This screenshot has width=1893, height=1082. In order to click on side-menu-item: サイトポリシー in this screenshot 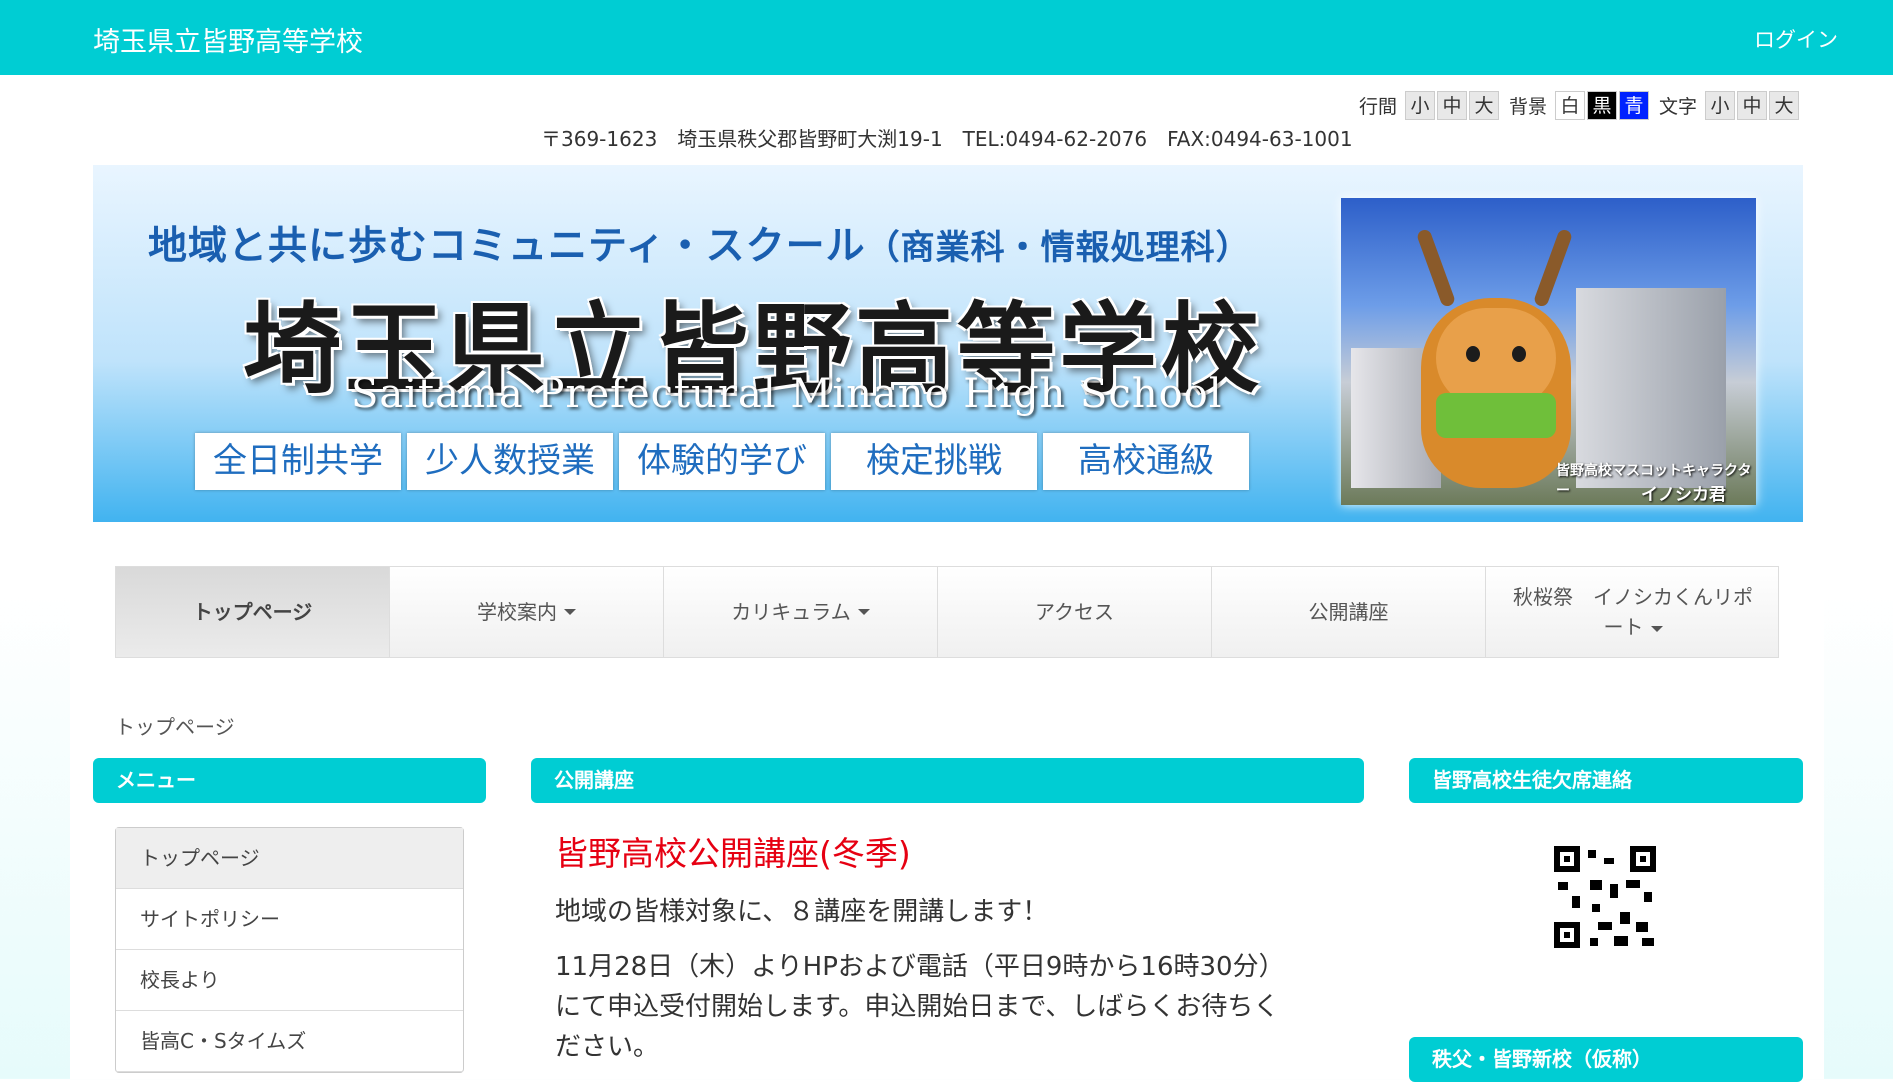, I will do `click(289, 919)`.